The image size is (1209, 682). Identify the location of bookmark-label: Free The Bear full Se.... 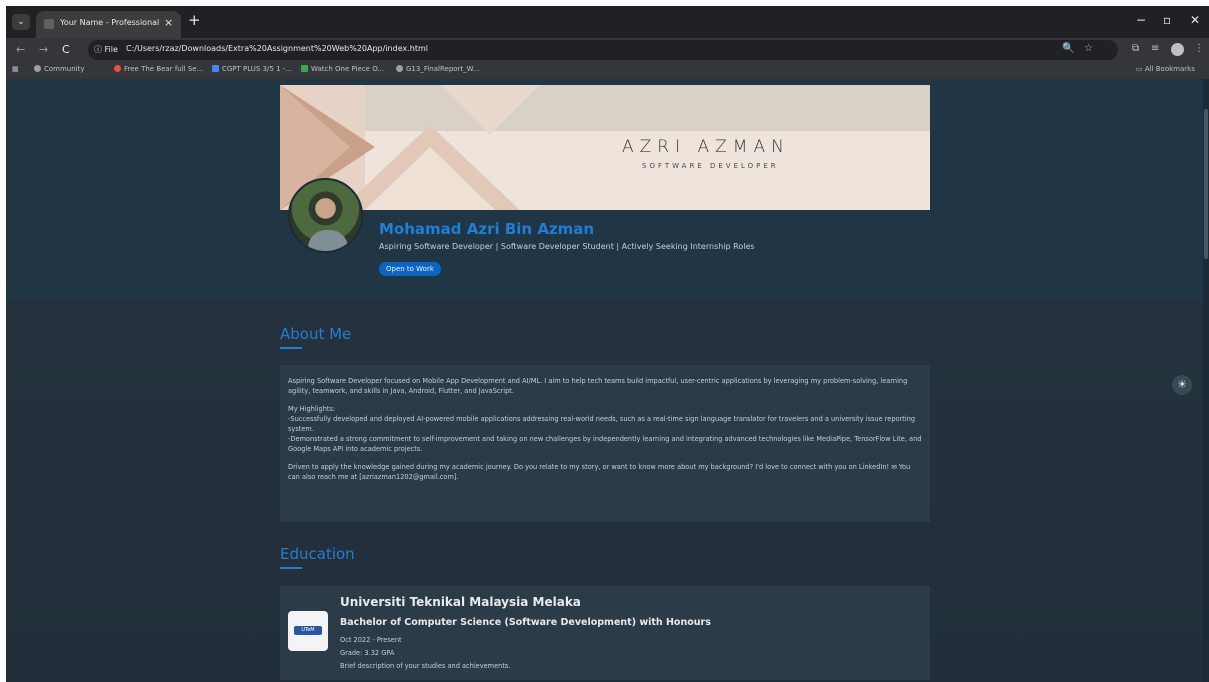
(164, 69).